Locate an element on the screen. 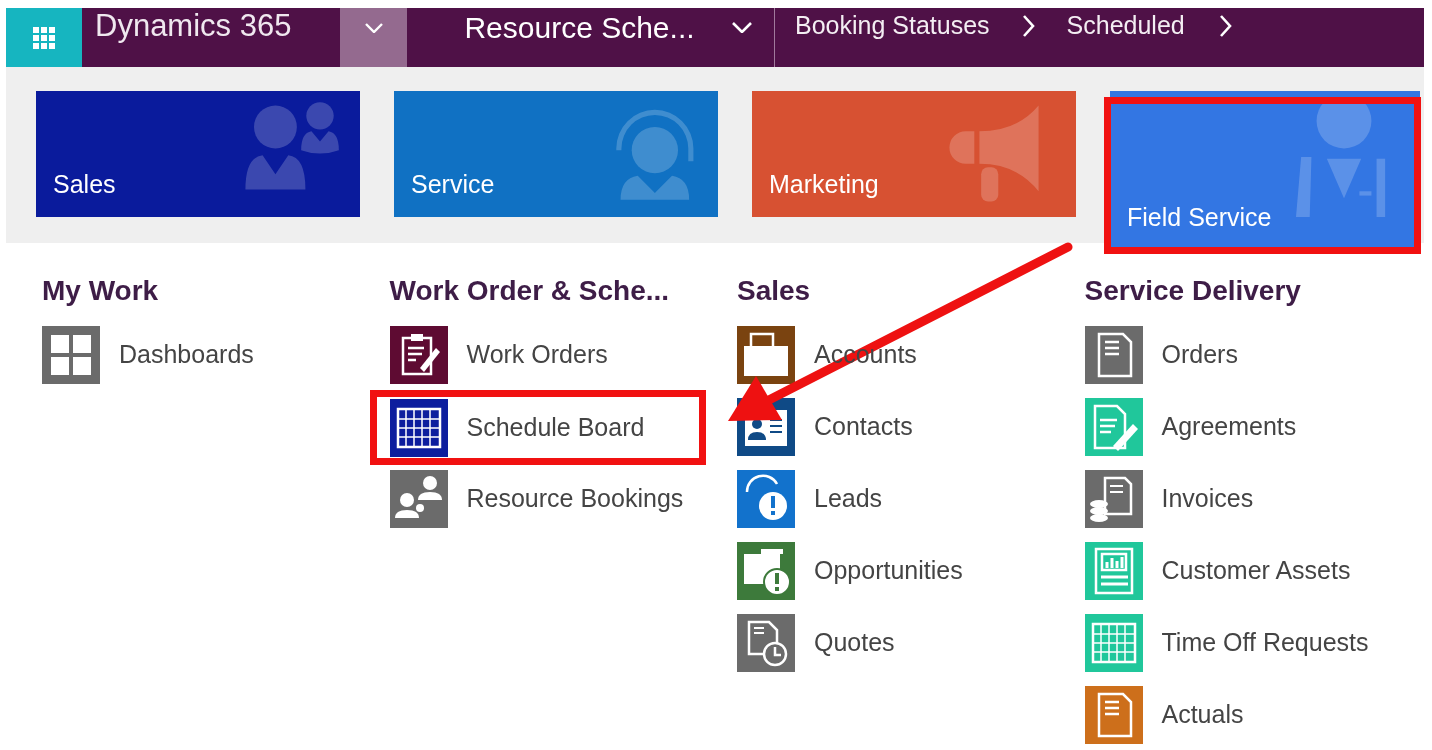  nav-item-link: Opportunities is located at coordinates (911, 571).